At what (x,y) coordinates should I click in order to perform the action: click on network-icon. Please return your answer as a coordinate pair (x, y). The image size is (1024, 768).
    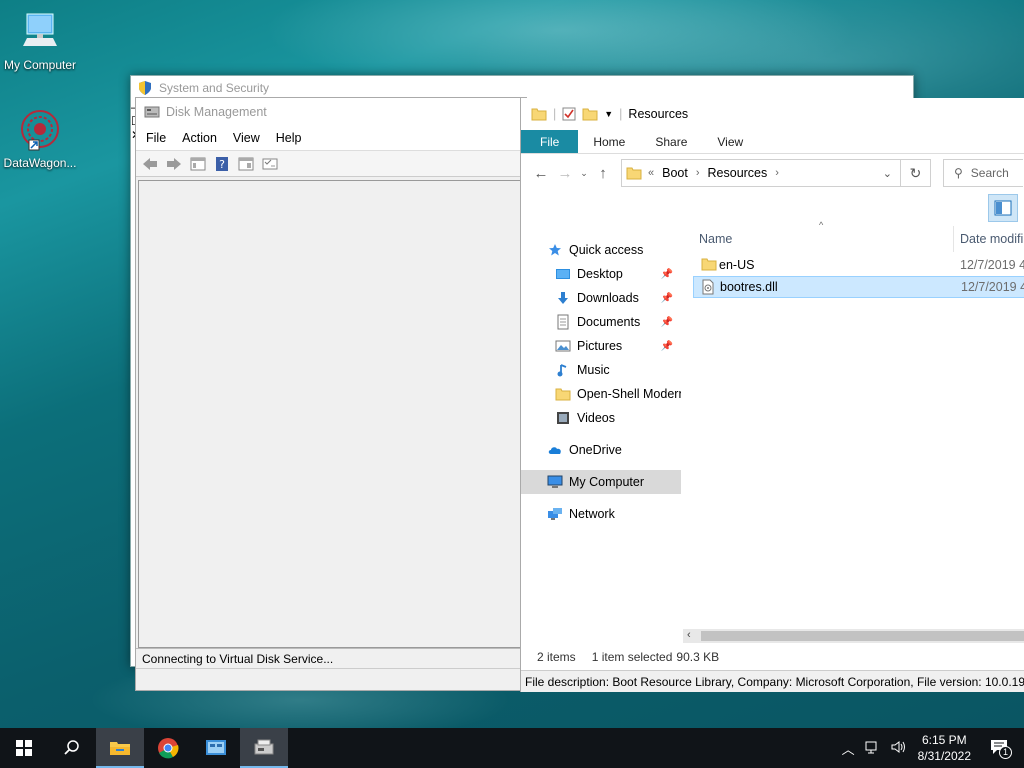
    Looking at the image, I should click on (555, 514).